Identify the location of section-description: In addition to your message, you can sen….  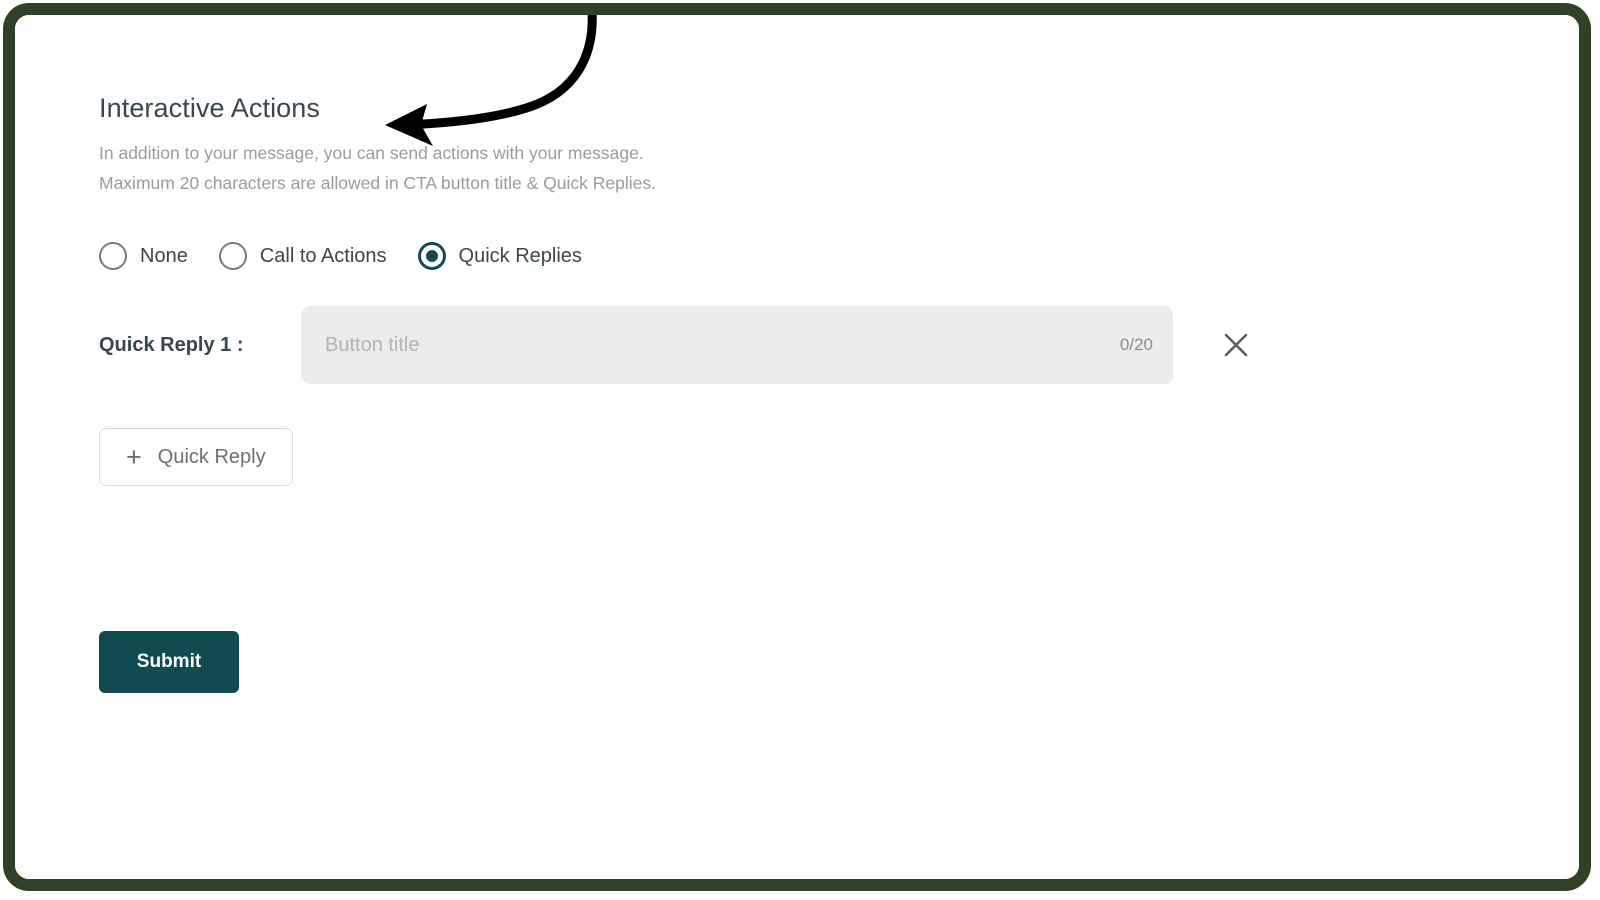
(829, 168).